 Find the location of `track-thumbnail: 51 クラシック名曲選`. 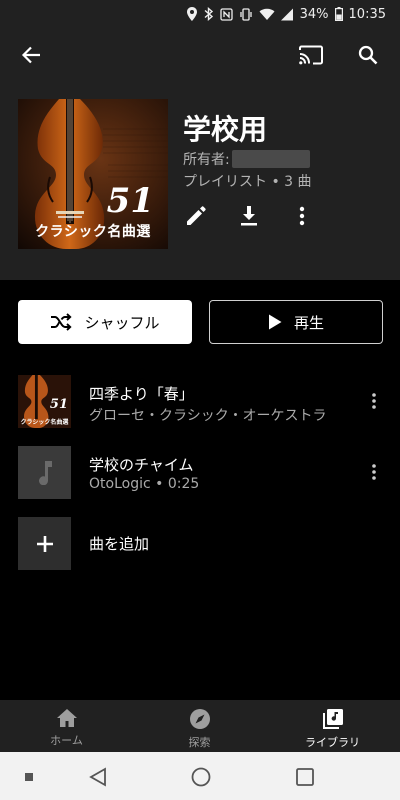

track-thumbnail: 51 クラシック名曲選 is located at coordinates (44, 401).